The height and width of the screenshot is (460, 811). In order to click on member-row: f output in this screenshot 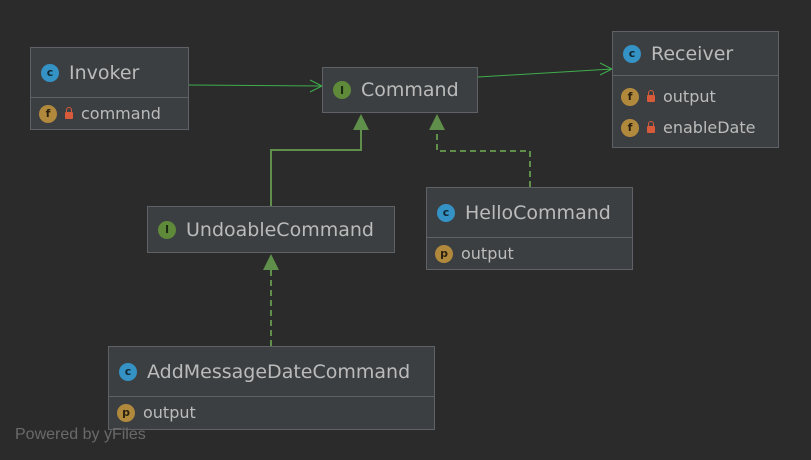, I will do `click(695, 96)`.